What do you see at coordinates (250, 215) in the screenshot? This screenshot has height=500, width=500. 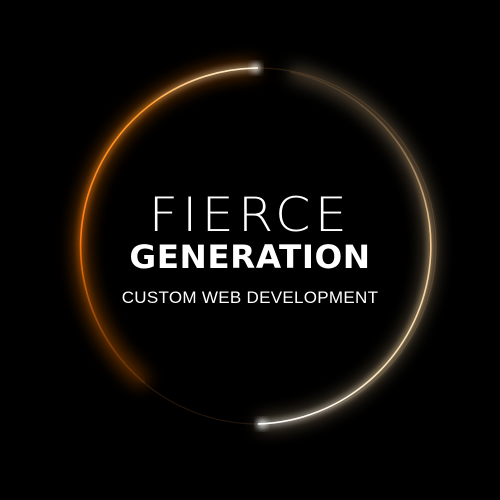 I see `brand-wordmark-line1: FIERCE` at bounding box center [250, 215].